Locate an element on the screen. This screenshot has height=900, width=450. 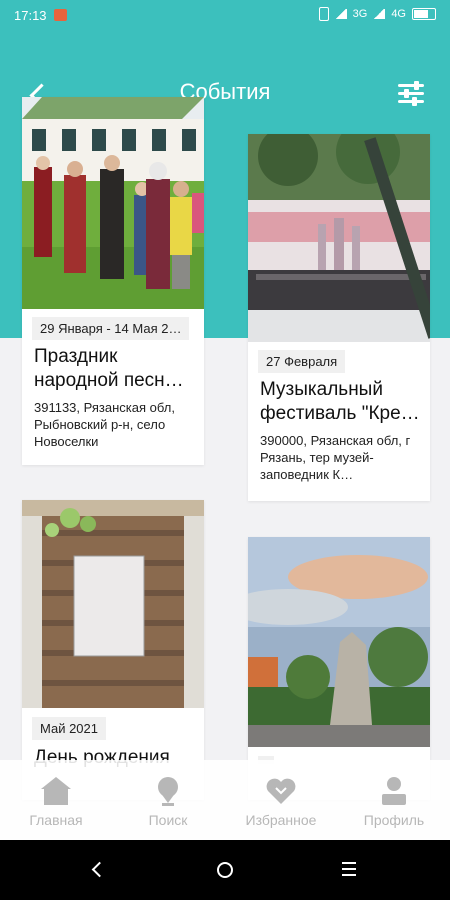
nav-label: Профиль is located at coordinates (394, 820).